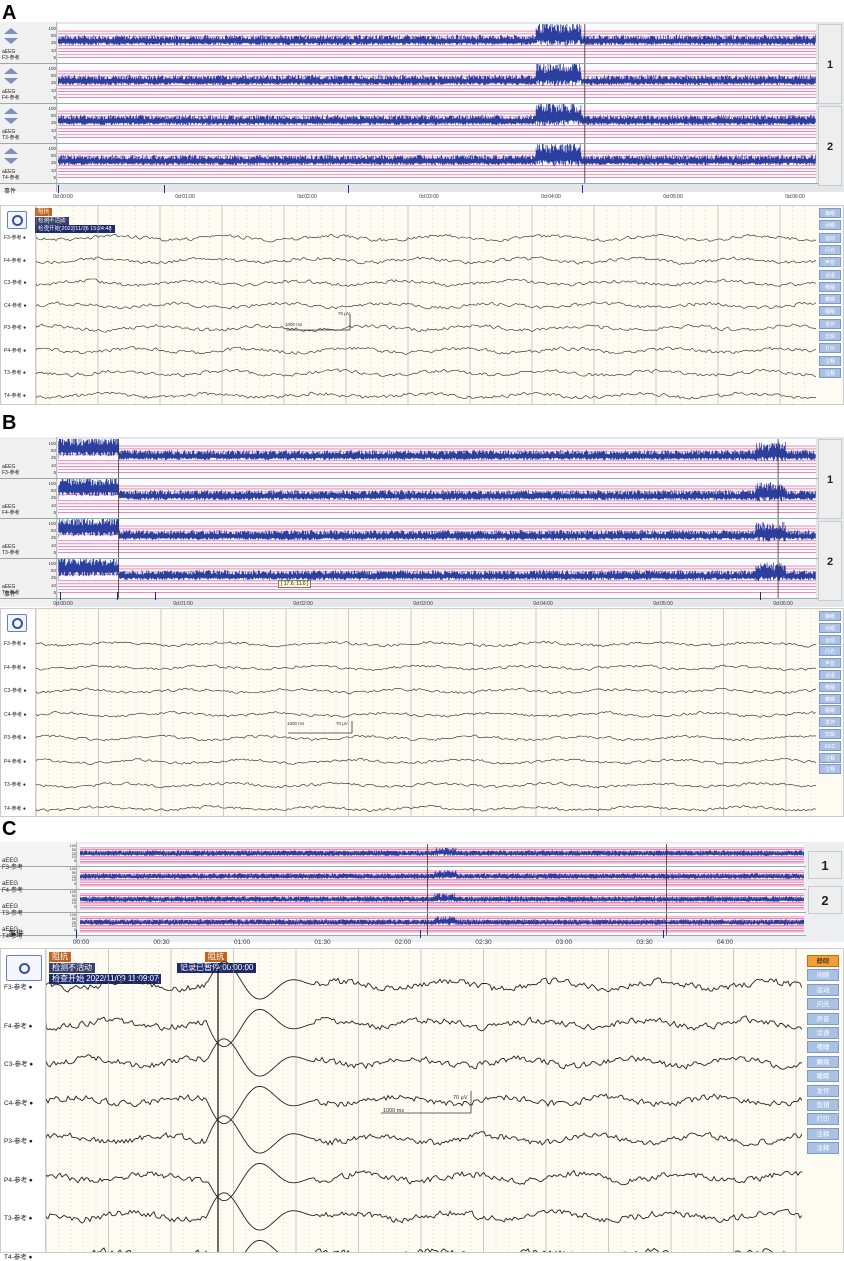 The image size is (844, 1261). Describe the element at coordinates (53, 505) in the screenshot. I see `y-tick: 10` at that location.